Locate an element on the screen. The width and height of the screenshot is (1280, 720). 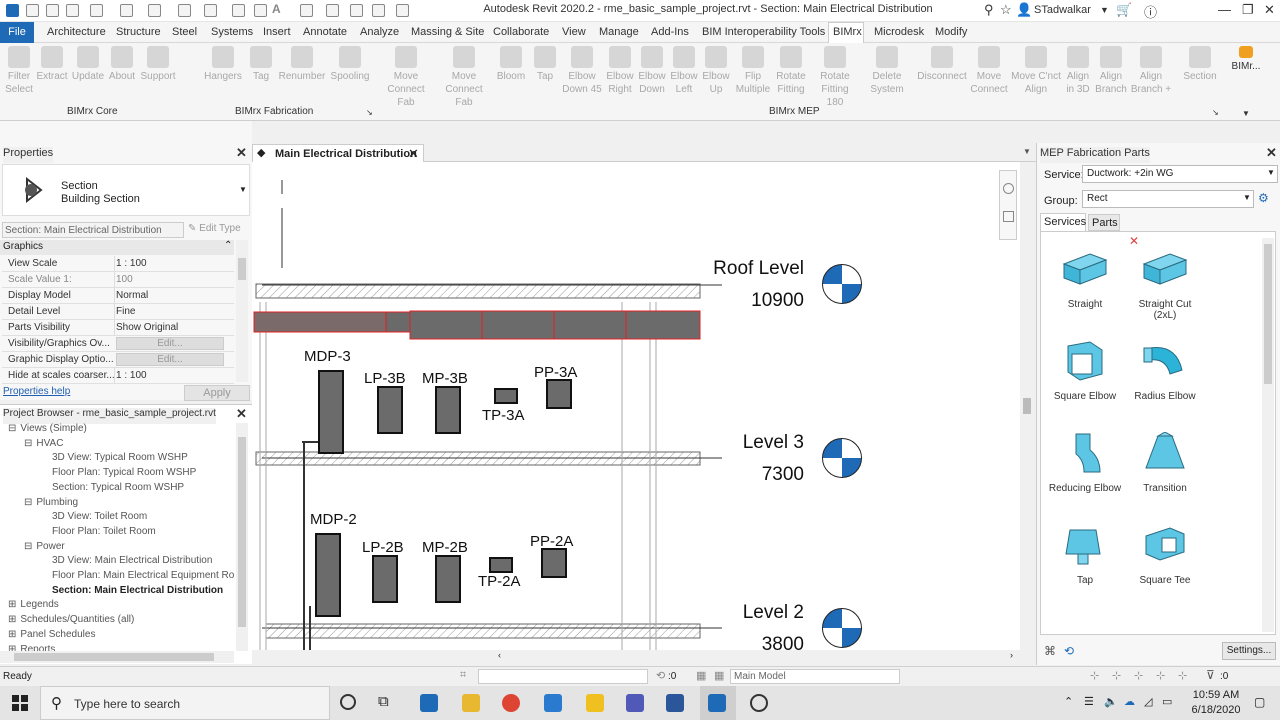
star-icon: ☆ is located at coordinates (1006, 10).